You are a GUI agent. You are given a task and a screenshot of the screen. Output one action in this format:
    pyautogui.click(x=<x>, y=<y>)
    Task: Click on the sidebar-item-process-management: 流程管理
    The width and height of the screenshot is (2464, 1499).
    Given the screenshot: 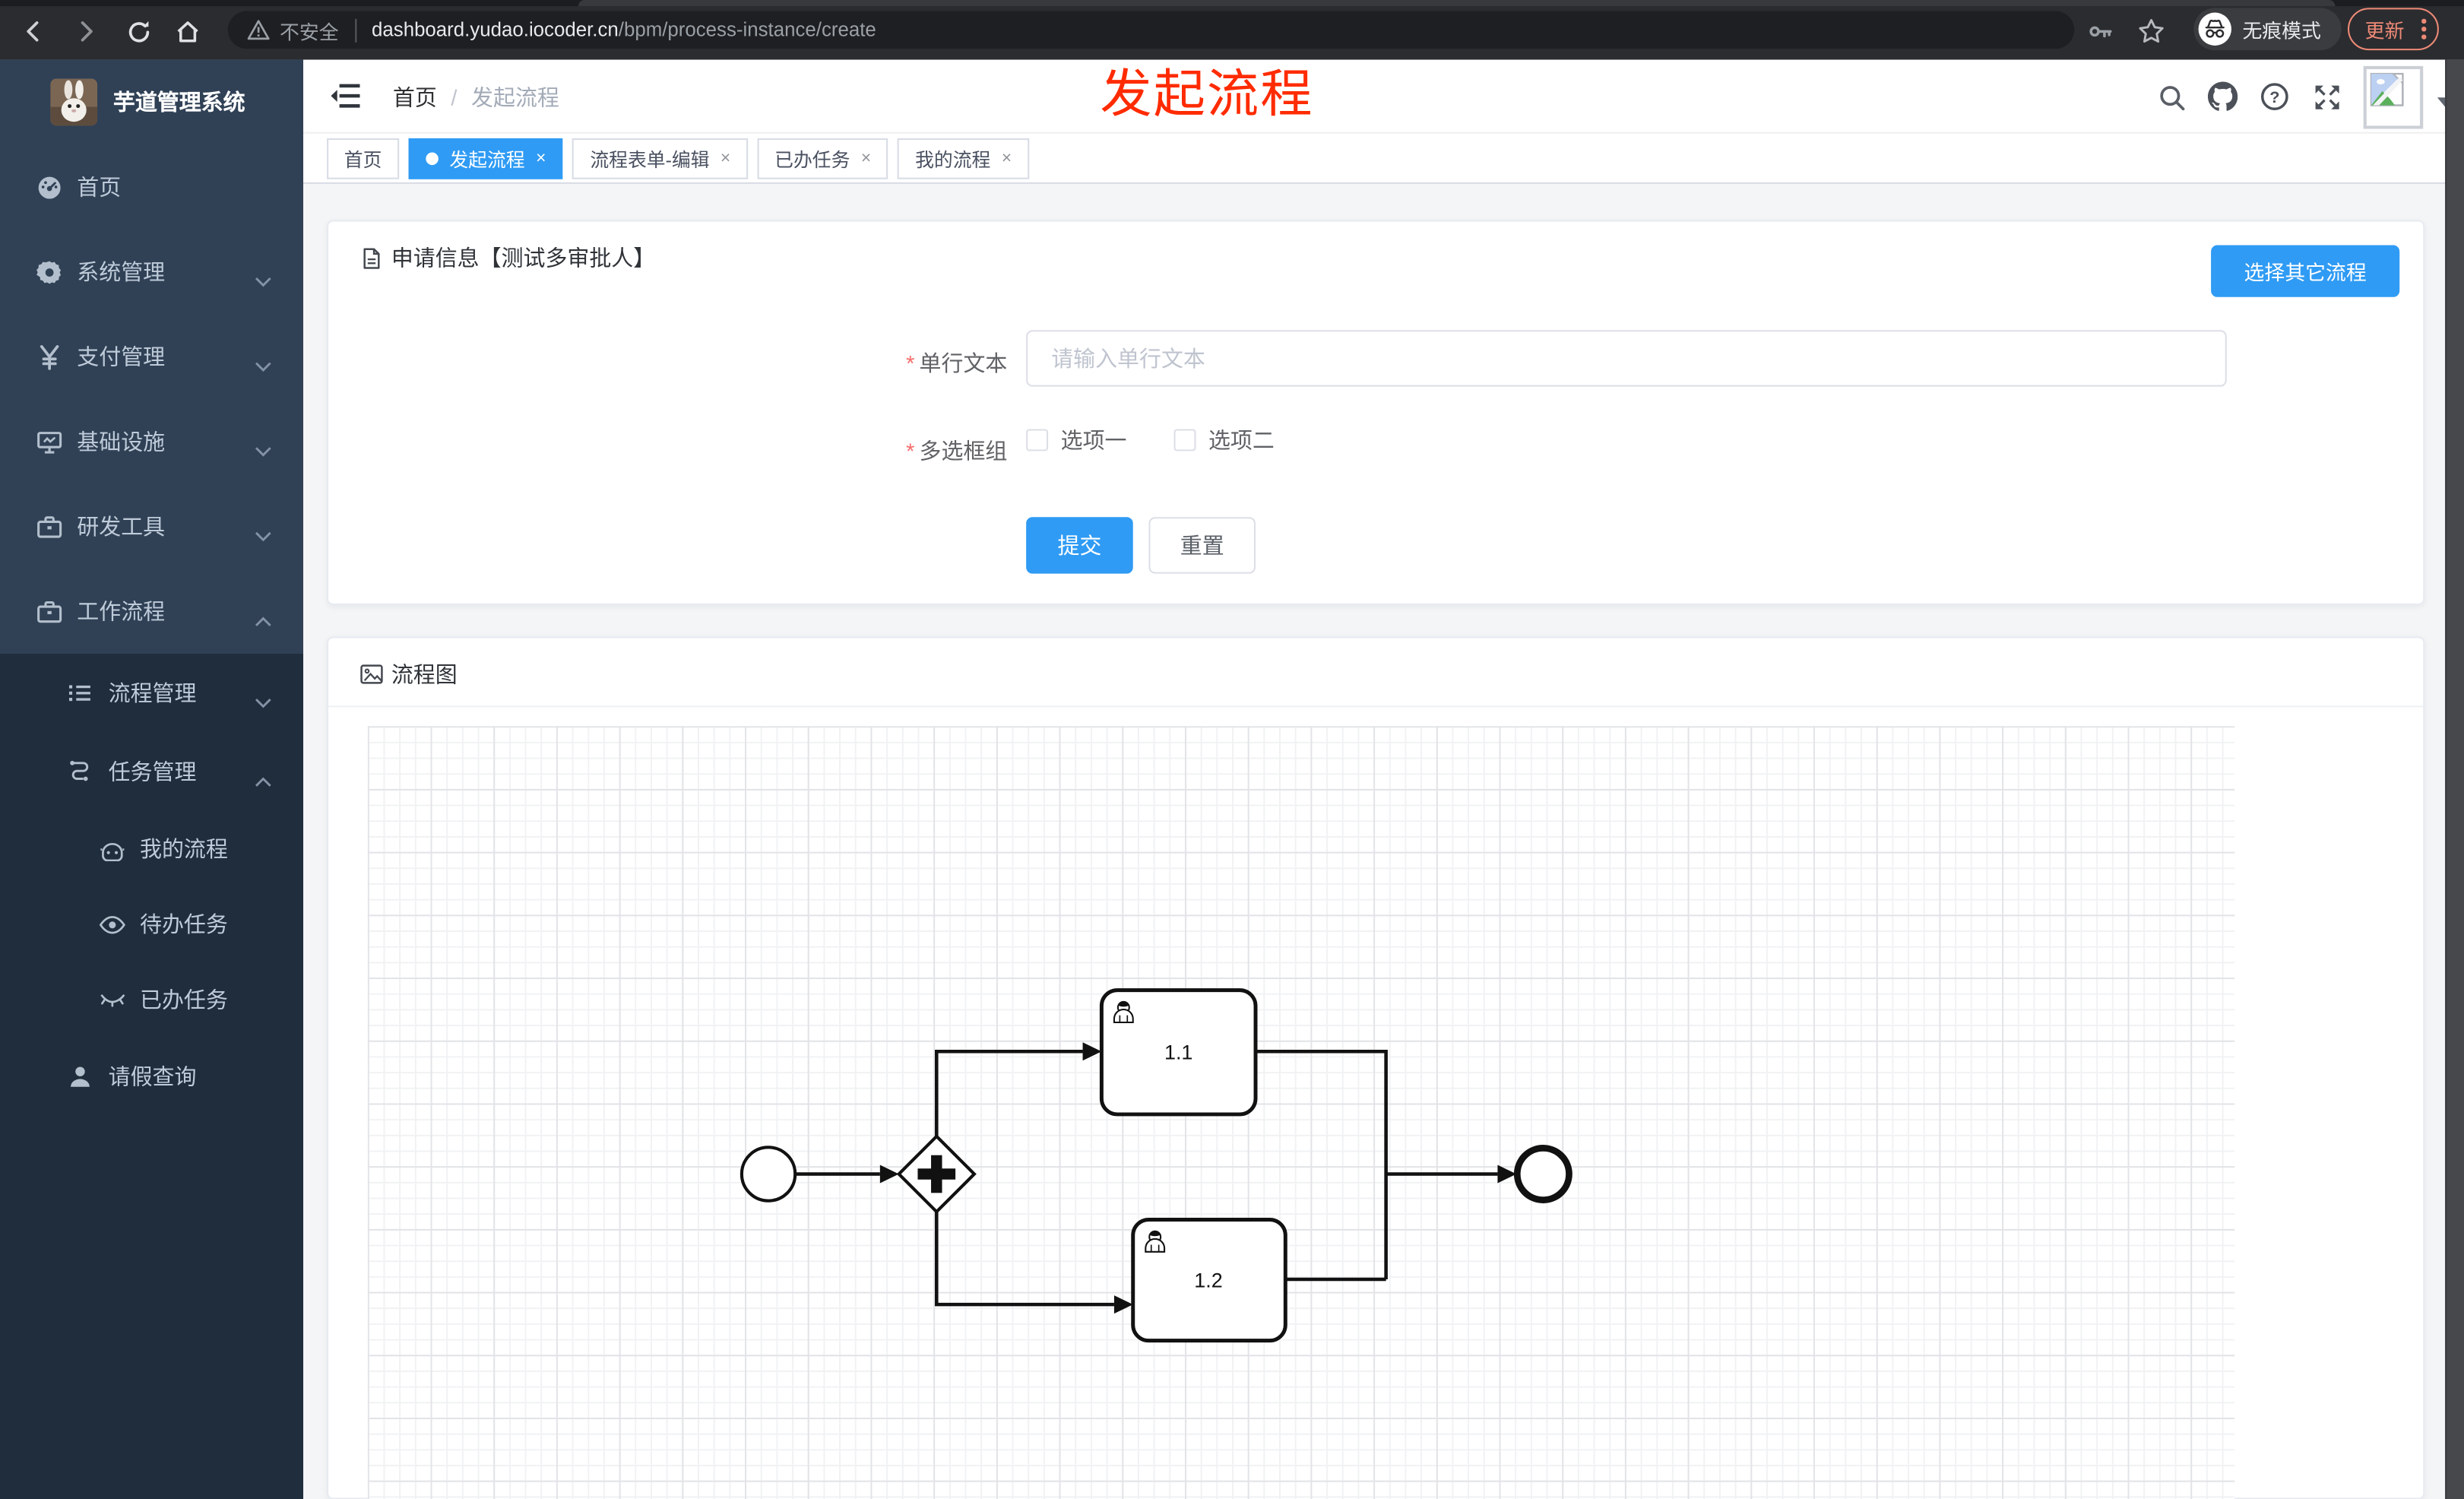 What is the action you would take?
    pyautogui.click(x=151, y=693)
    